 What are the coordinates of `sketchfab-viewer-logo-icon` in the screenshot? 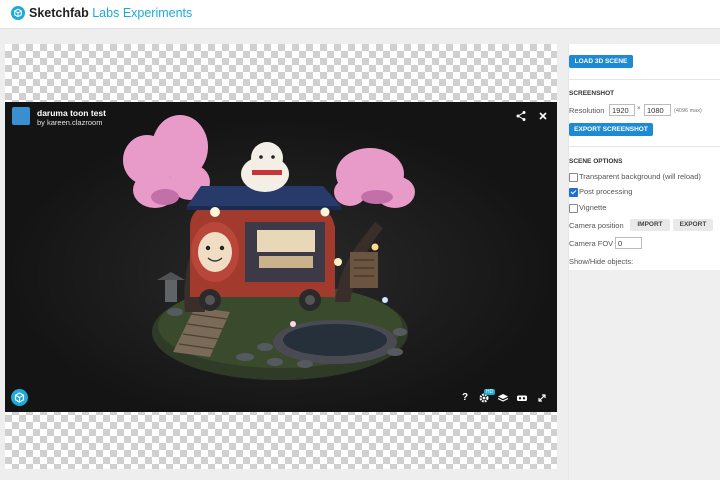 It's located at (19, 397).